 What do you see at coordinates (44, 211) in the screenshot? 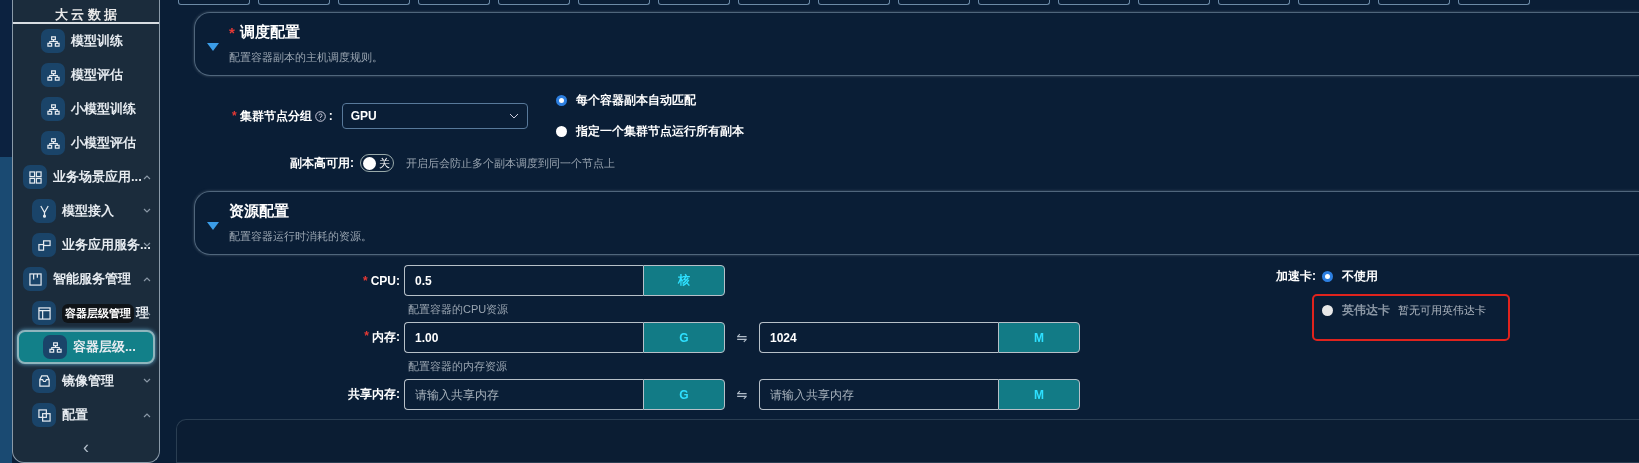
I see `fork-icon` at bounding box center [44, 211].